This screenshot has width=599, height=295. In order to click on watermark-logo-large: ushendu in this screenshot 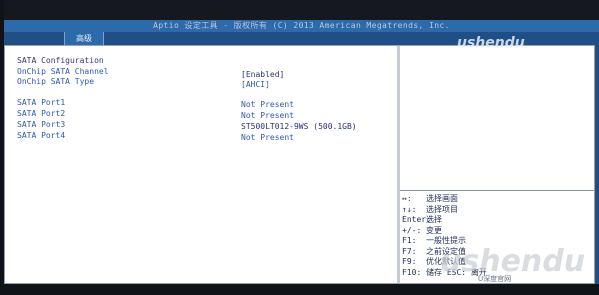, I will do `click(513, 261)`.